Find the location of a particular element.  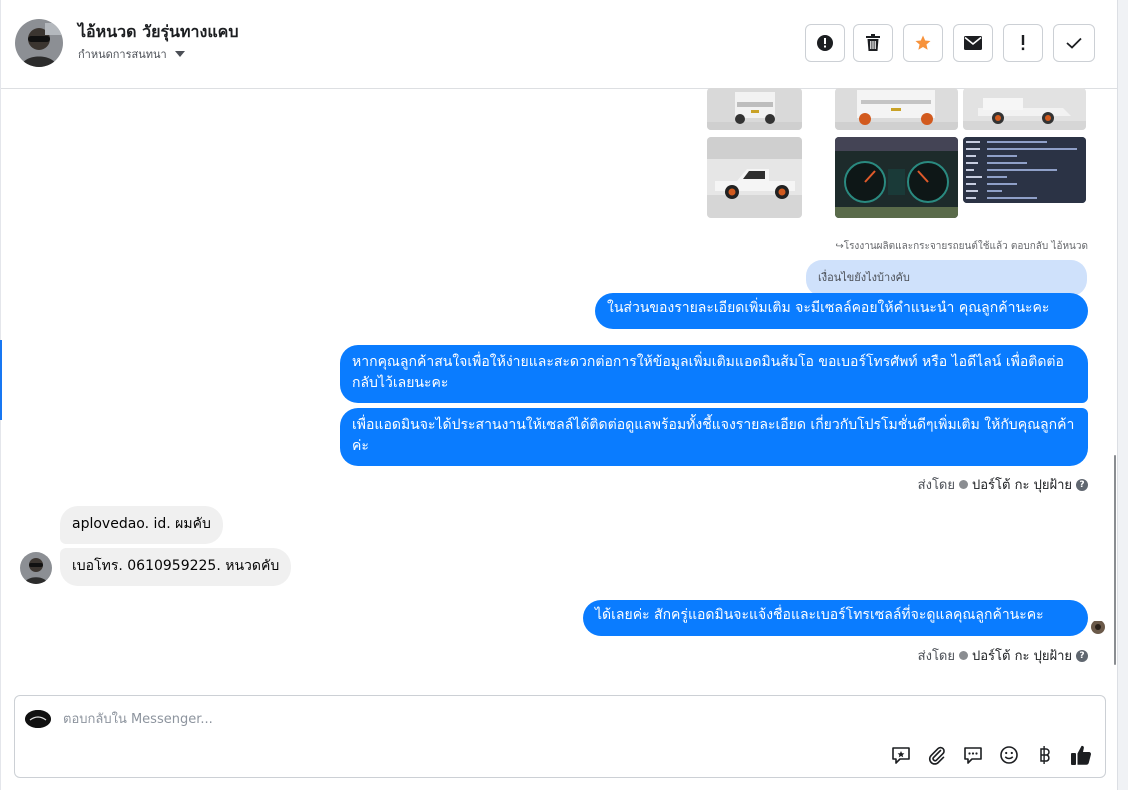

chat-bubble-icon is located at coordinates (973, 755).